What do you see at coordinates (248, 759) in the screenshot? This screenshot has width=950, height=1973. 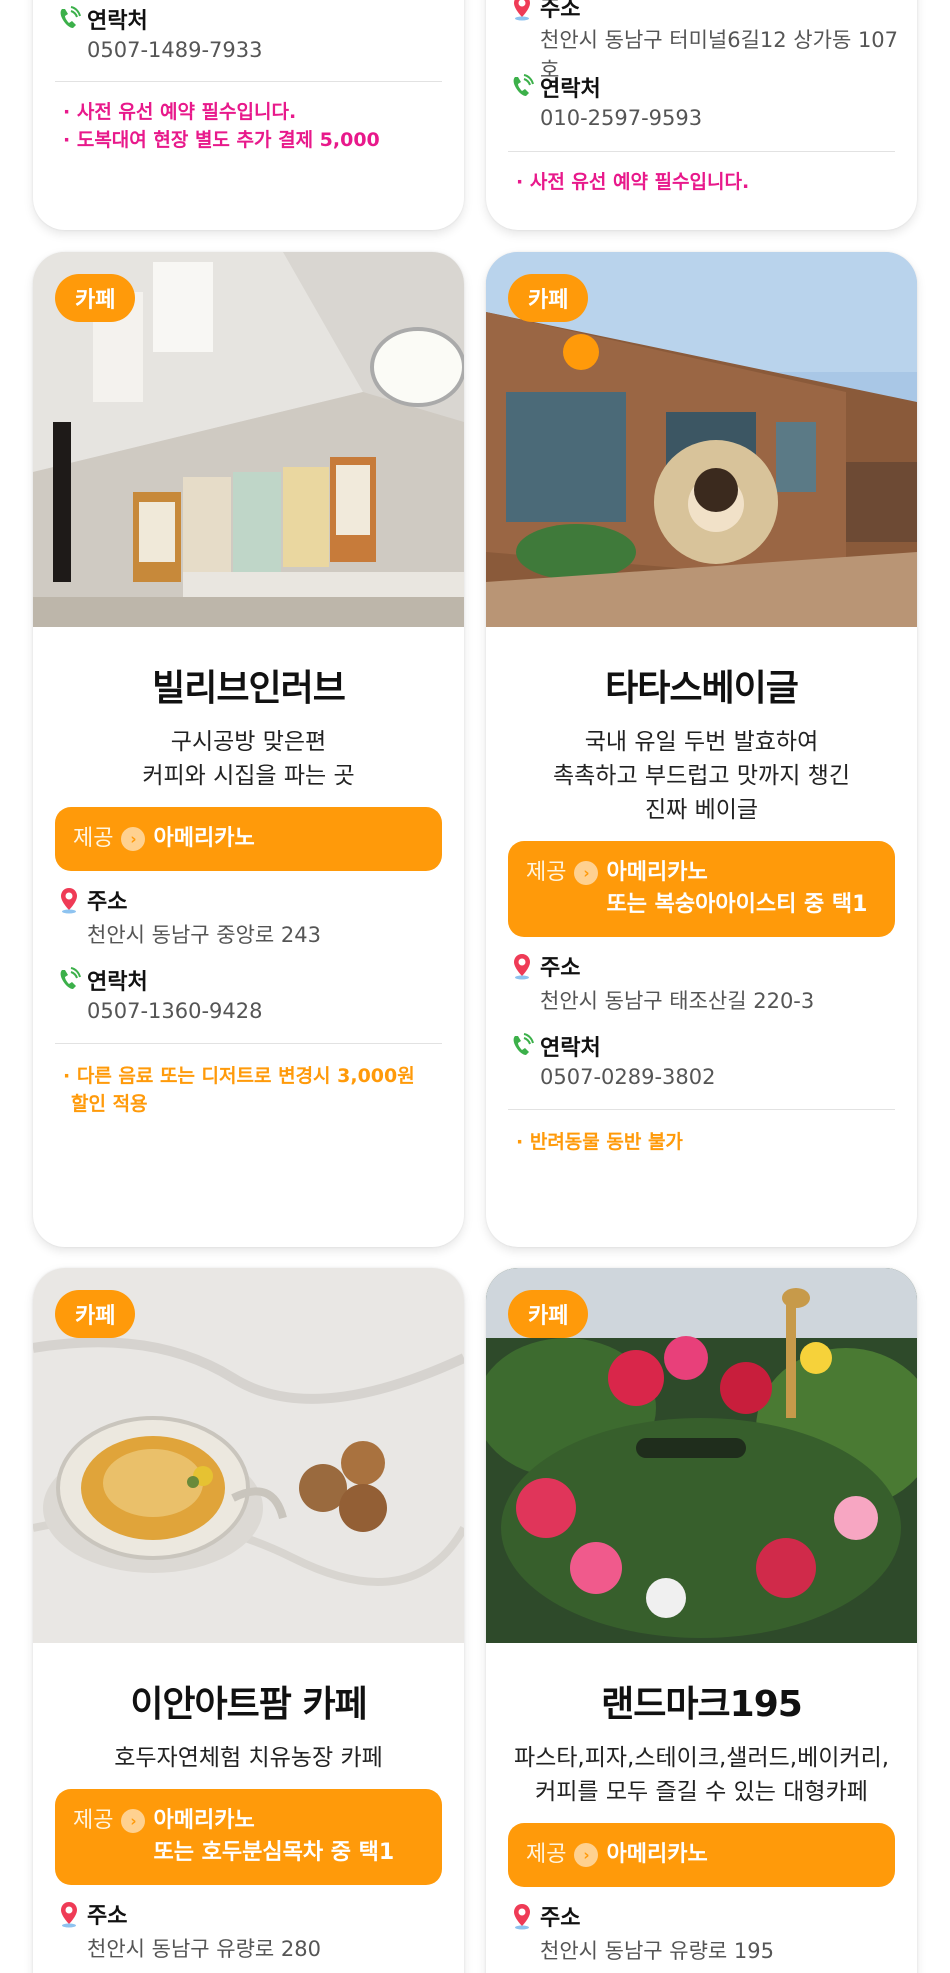 I see `store-description: 구시공방 맞은편 커피와 시집을 파는 곳` at bounding box center [248, 759].